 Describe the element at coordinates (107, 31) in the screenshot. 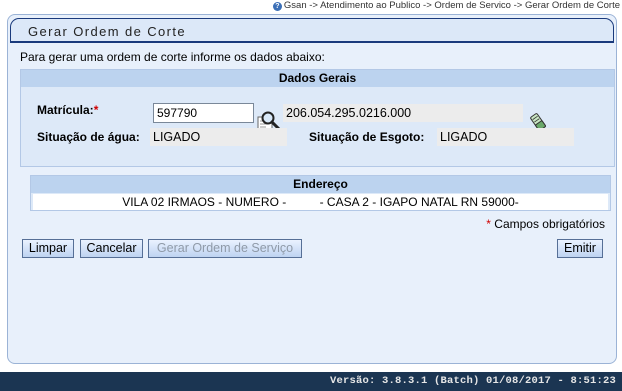

I see `page-title: Gerar Ordem de Corte` at that location.